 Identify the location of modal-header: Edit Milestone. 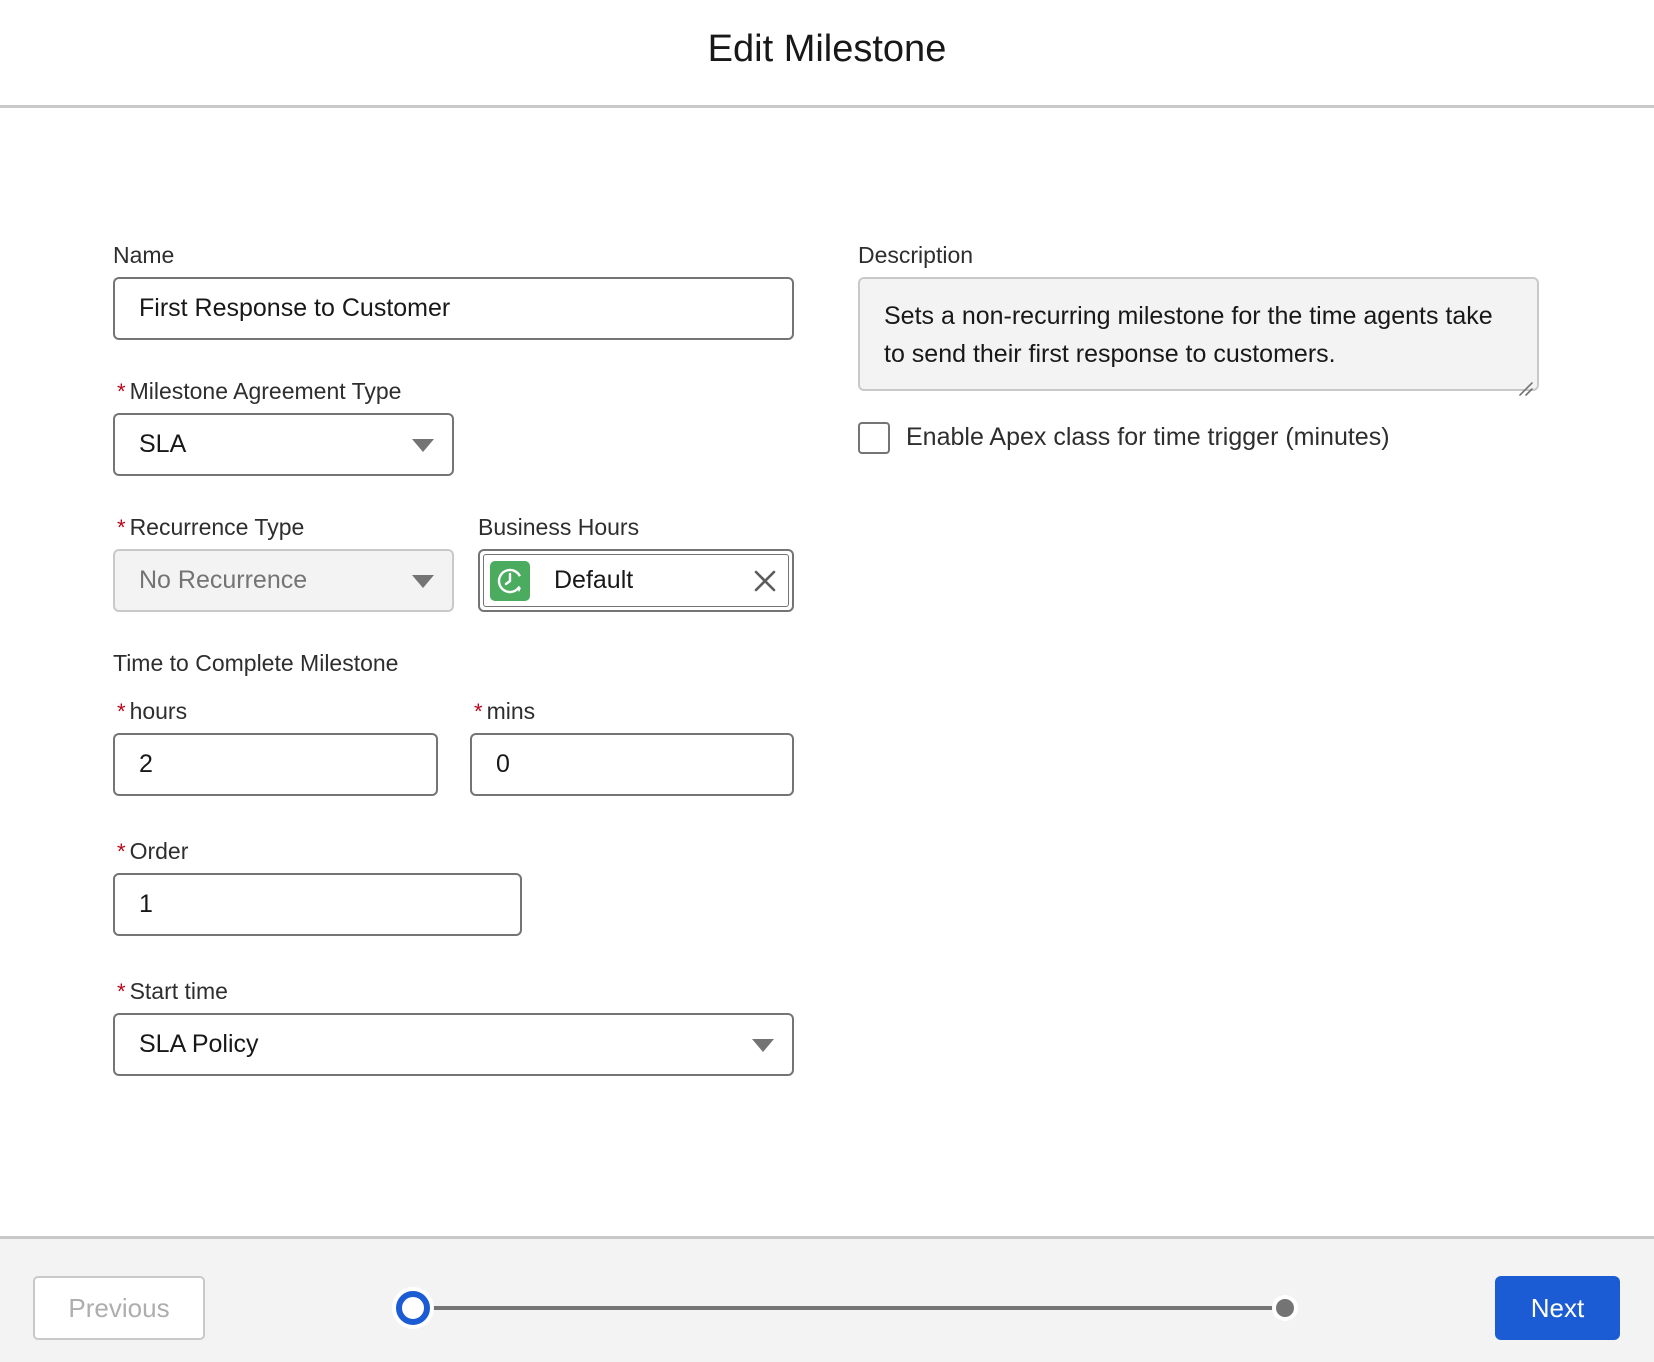
(827, 54).